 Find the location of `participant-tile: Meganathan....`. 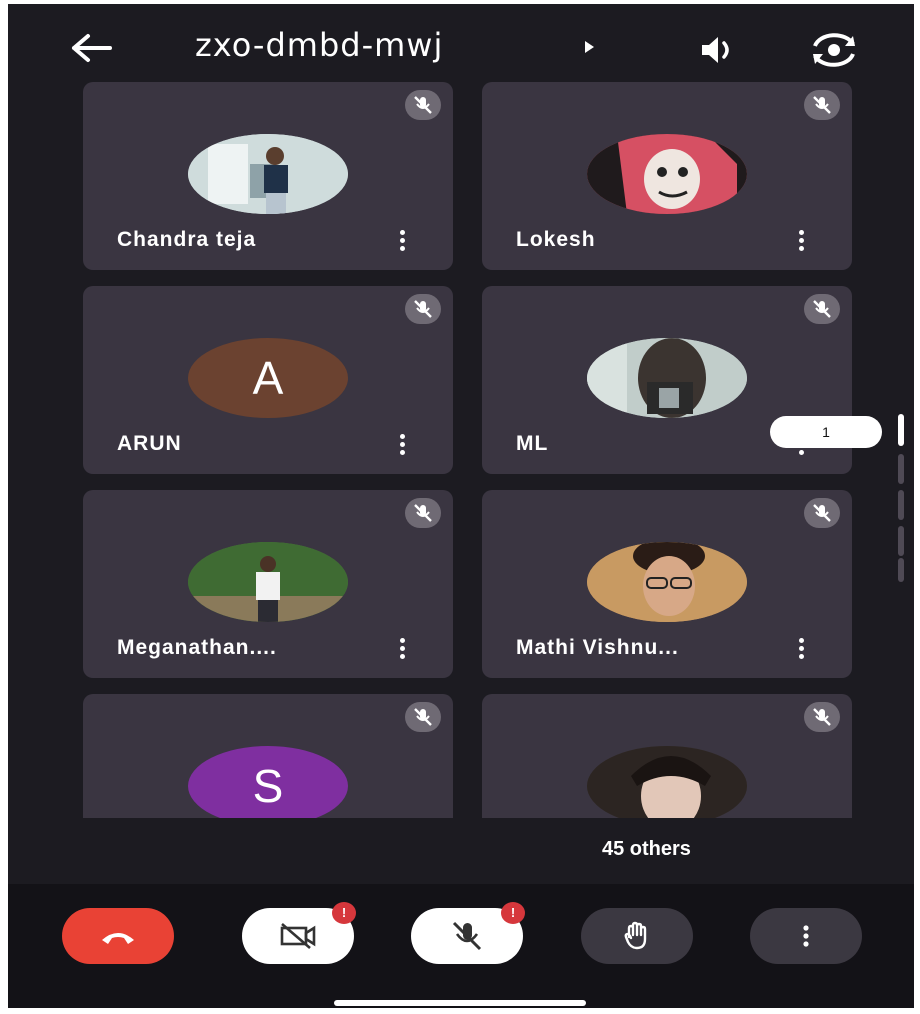

participant-tile: Meganathan.... is located at coordinates (268, 584).